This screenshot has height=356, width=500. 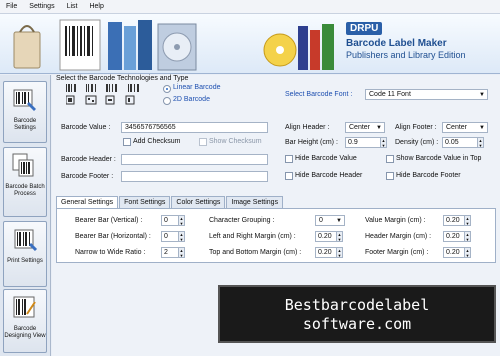 What do you see at coordinates (426, 94) in the screenshot?
I see `barcode-font-select: Code 11 Font ▼` at bounding box center [426, 94].